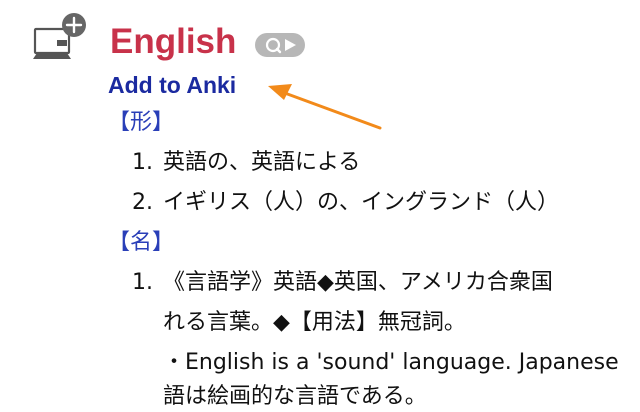  I want to click on orange-arrow-icon, so click(325, 107).